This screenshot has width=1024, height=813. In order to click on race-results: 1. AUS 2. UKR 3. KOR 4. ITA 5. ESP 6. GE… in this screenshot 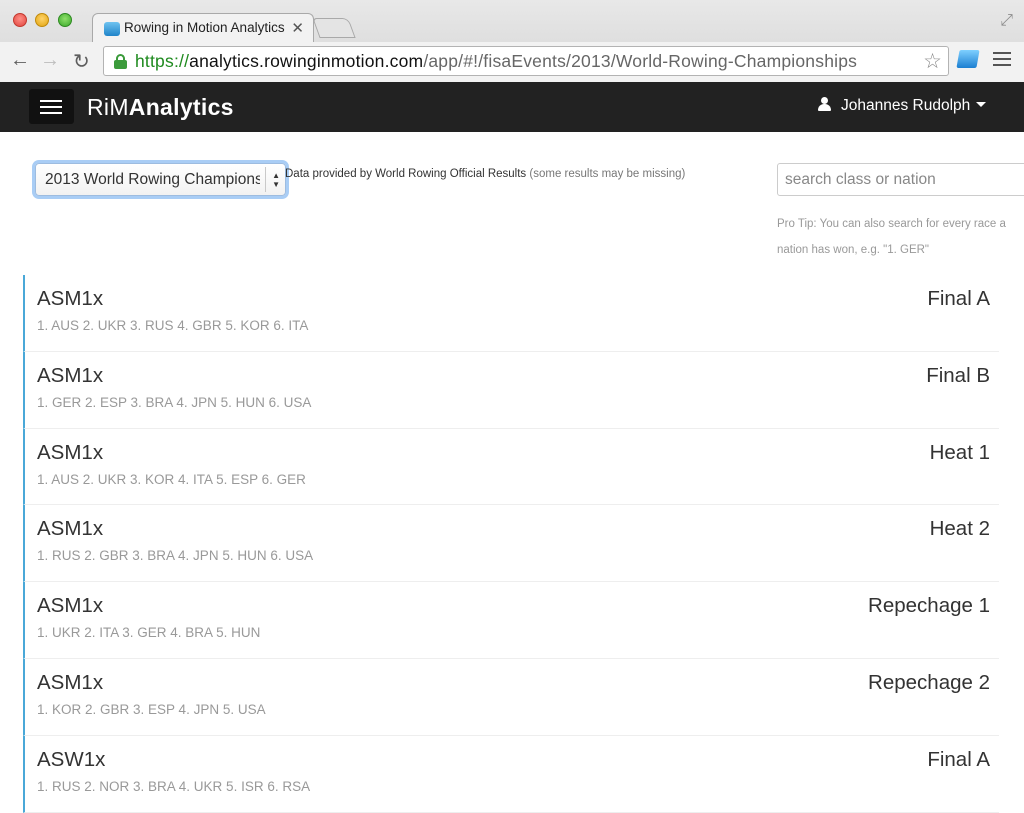, I will do `click(171, 479)`.